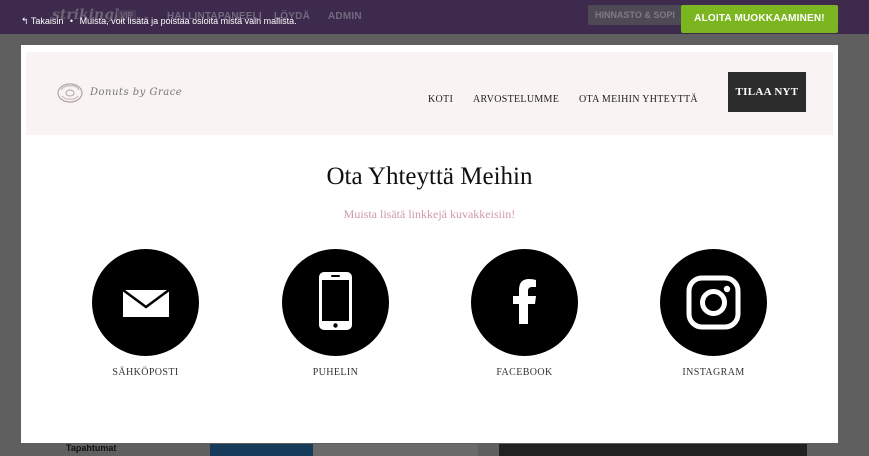  What do you see at coordinates (638, 99) in the screenshot?
I see `menu-item-contact: OTA MEIHIN YHTEYTTÄ` at bounding box center [638, 99].